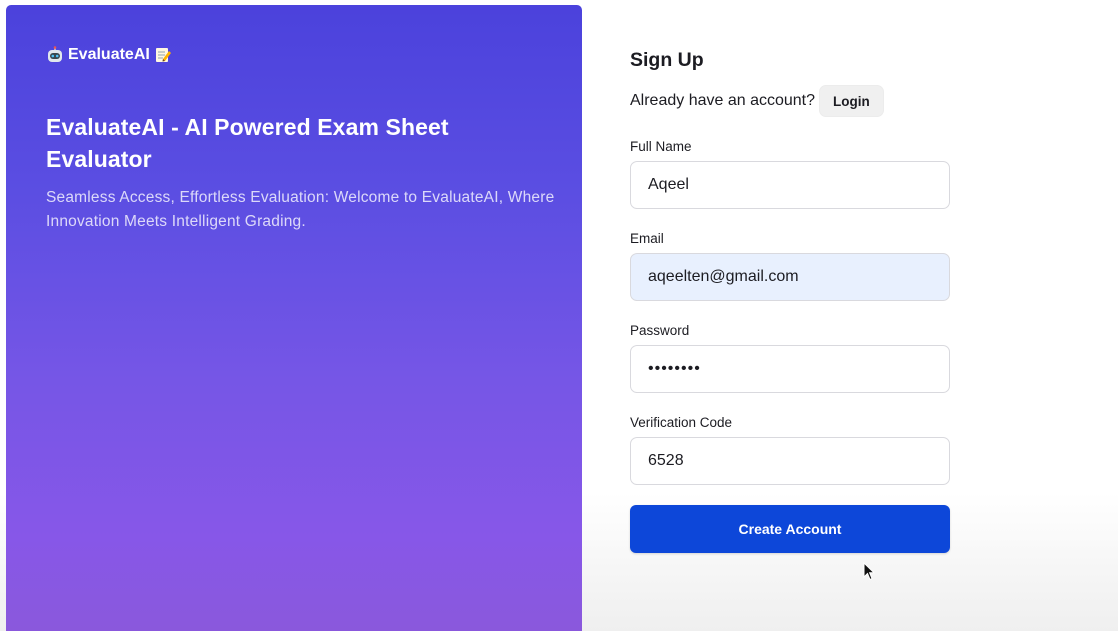  Describe the element at coordinates (667, 60) in the screenshot. I see `form-title: Sign Up` at that location.